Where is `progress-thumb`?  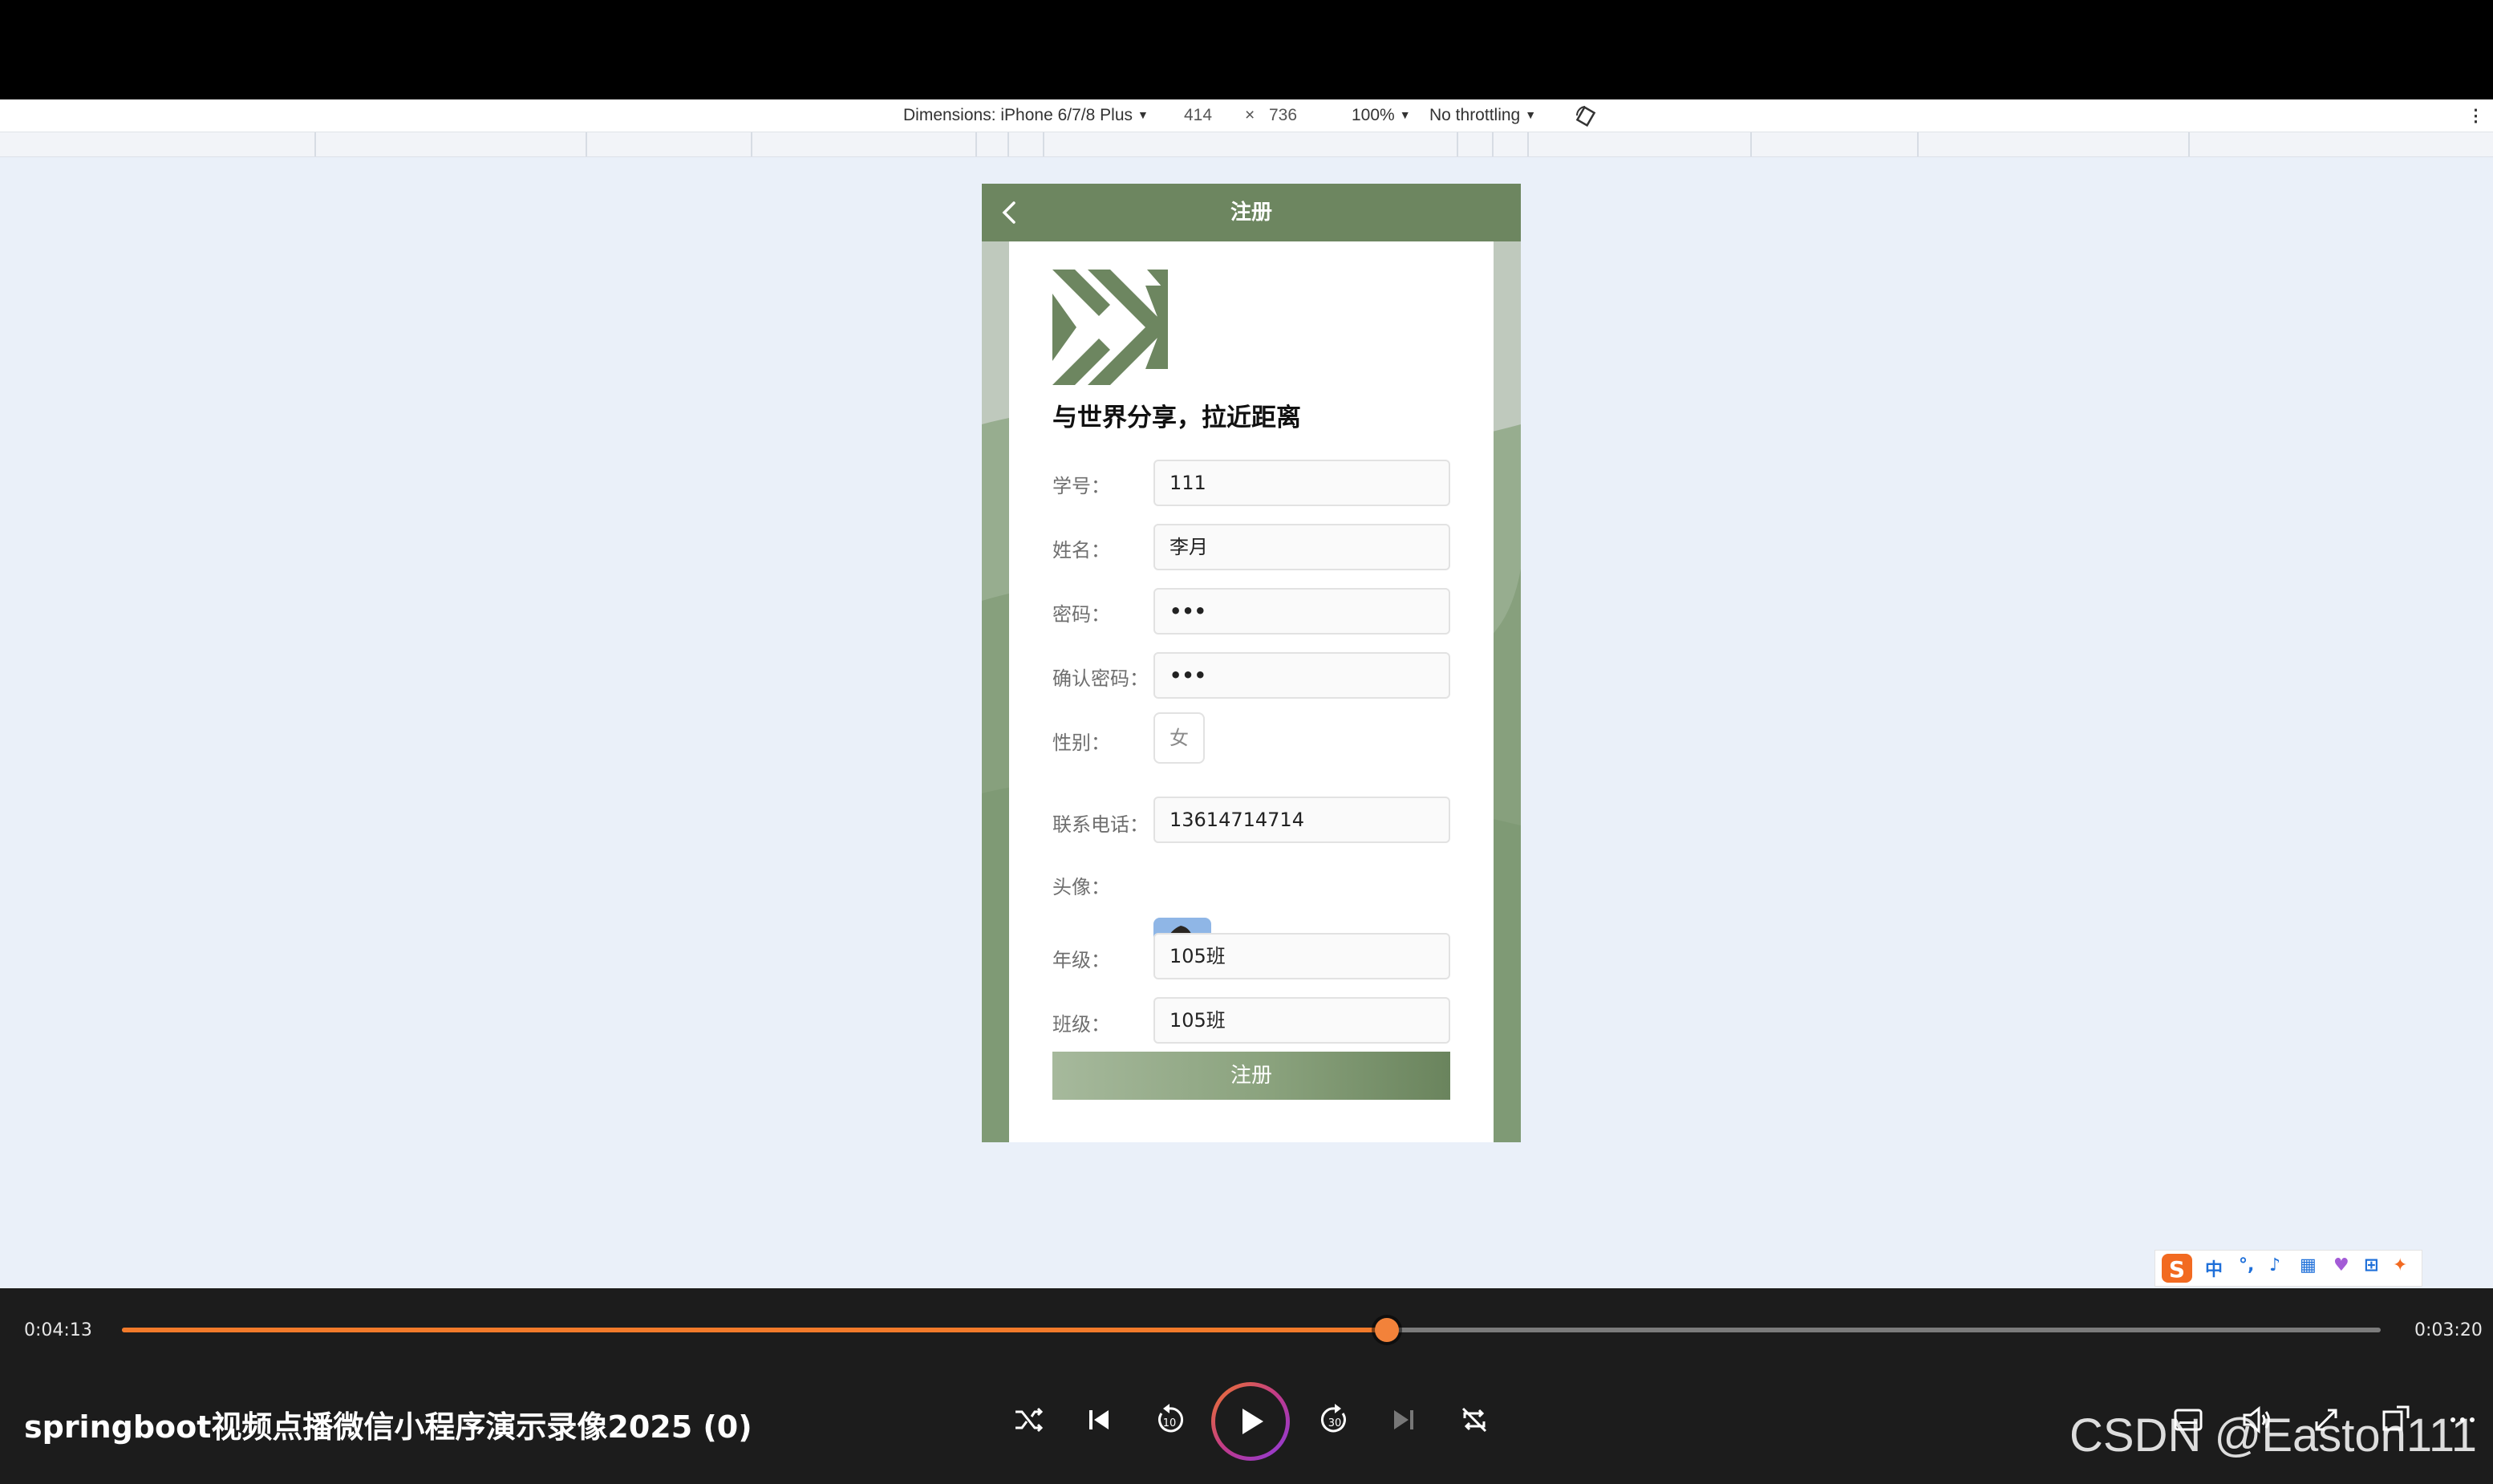 progress-thumb is located at coordinates (1387, 1330).